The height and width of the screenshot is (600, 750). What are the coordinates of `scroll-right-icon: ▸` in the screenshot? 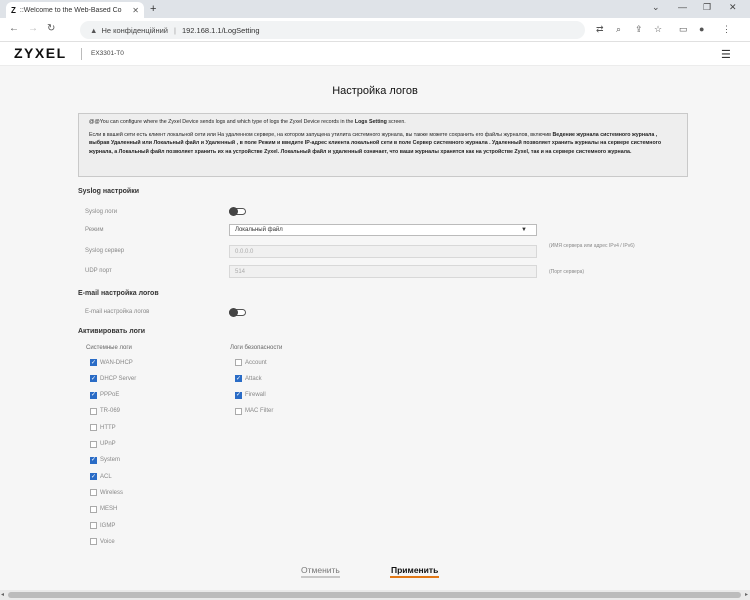 It's located at (746, 594).